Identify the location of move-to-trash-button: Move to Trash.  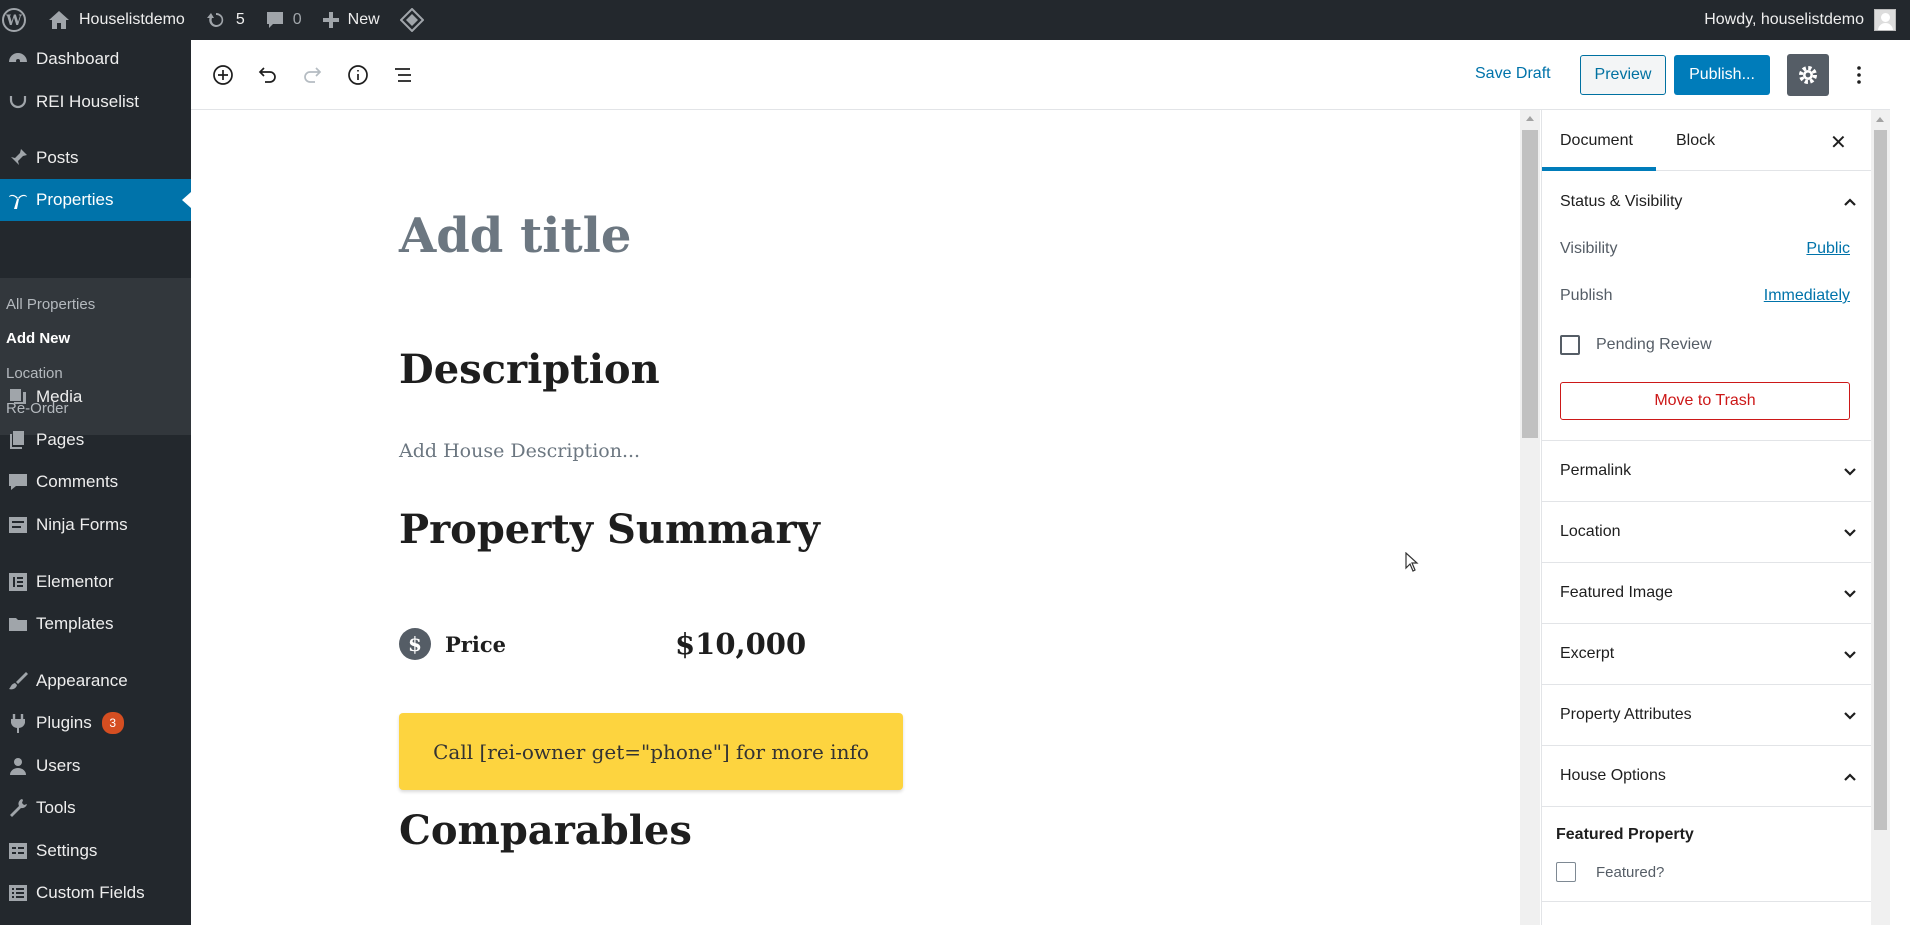
(1705, 401).